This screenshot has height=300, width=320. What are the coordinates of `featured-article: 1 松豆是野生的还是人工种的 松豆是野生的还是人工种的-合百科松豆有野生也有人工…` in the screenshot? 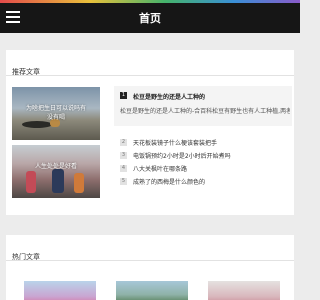 It's located at (203, 106).